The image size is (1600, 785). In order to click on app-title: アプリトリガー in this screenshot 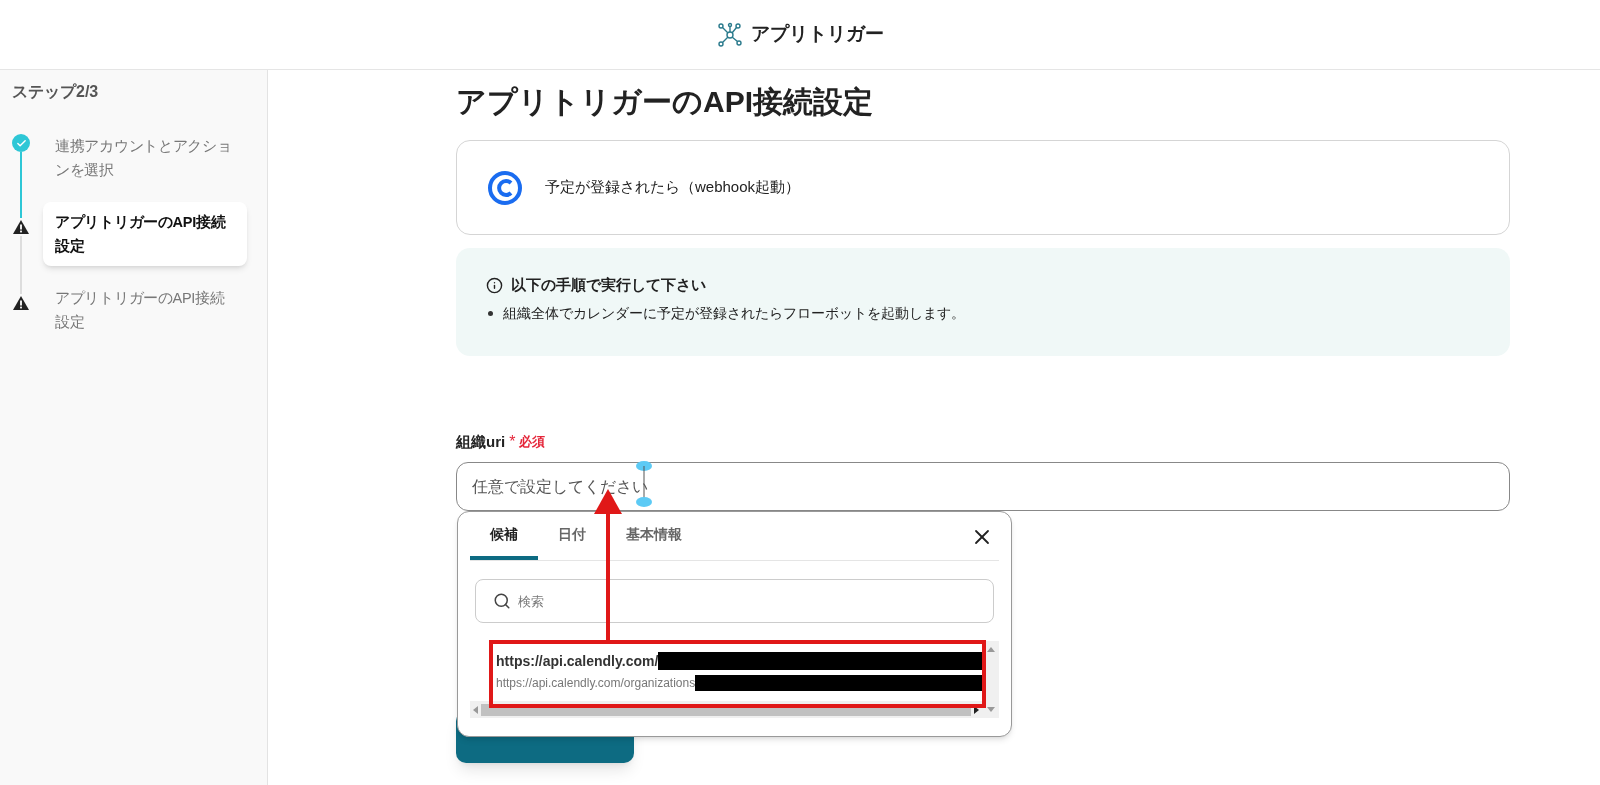, I will do `click(817, 34)`.